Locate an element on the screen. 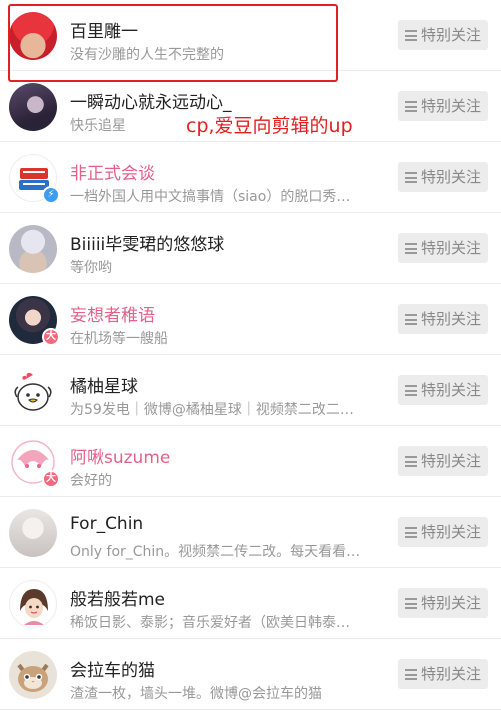 The height and width of the screenshot is (711, 501). list-item: ⚡ 非正式会谈 一档外国人用中文搞事情（siao）的脱口秀… 特别关注 is located at coordinates (250, 177).